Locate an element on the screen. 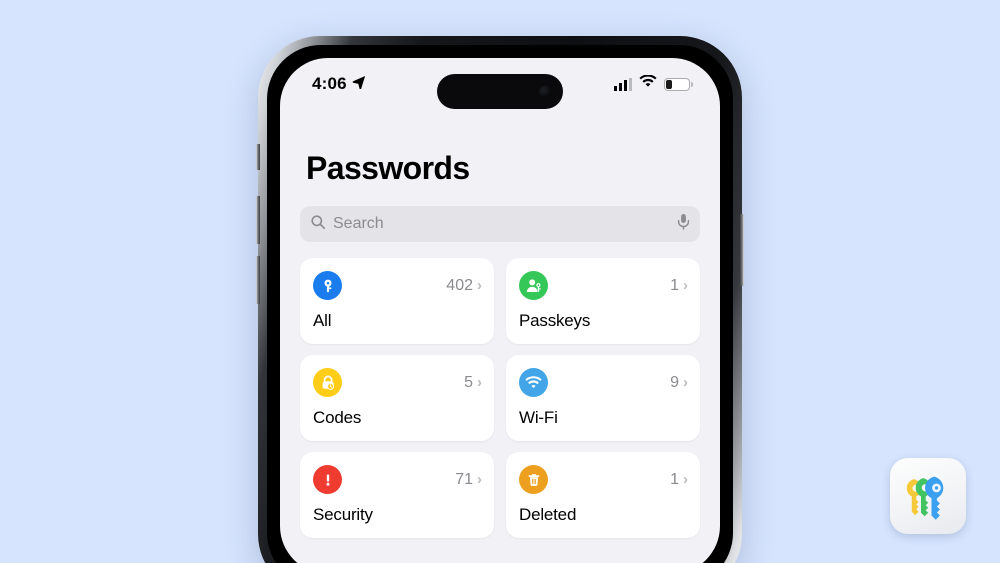  person-key-icon is located at coordinates (533, 285).